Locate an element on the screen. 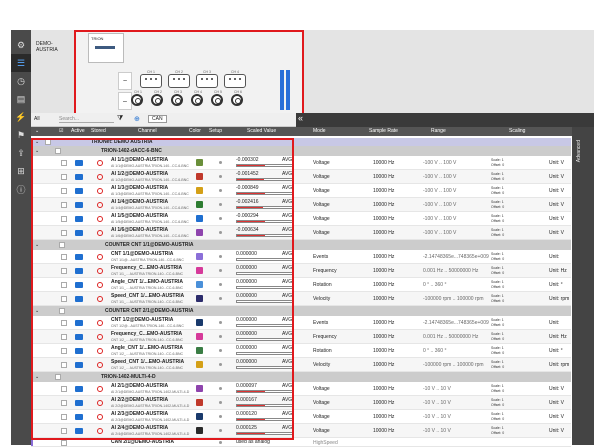  col-setup: Setup is located at coordinates (215, 131).